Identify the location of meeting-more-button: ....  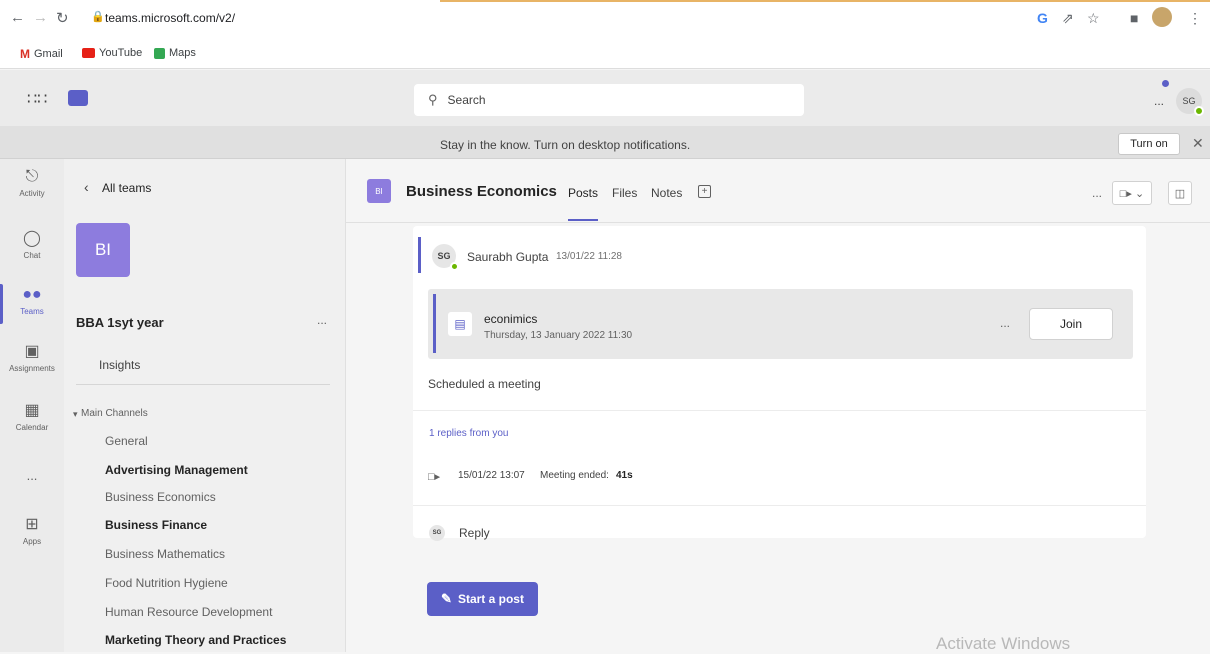
(1005, 323).